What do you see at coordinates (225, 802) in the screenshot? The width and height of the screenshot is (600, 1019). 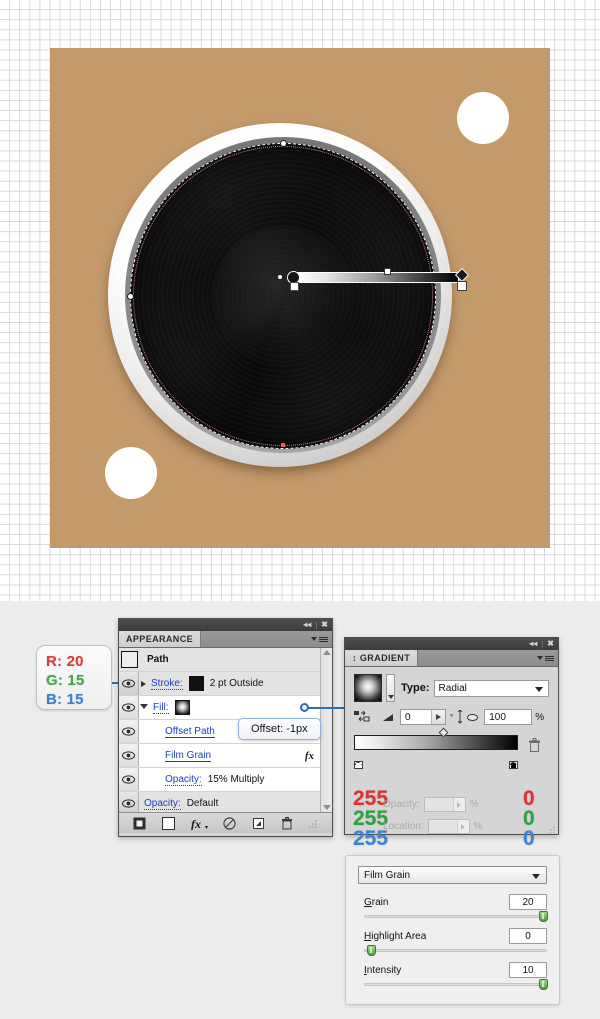 I see `appearance-row-opacity-object: Opacity: Default` at bounding box center [225, 802].